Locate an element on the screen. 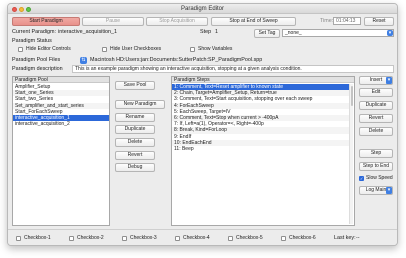 The image size is (406, 258). user-checkbox-label: Checkbox-1 is located at coordinates (37, 238).